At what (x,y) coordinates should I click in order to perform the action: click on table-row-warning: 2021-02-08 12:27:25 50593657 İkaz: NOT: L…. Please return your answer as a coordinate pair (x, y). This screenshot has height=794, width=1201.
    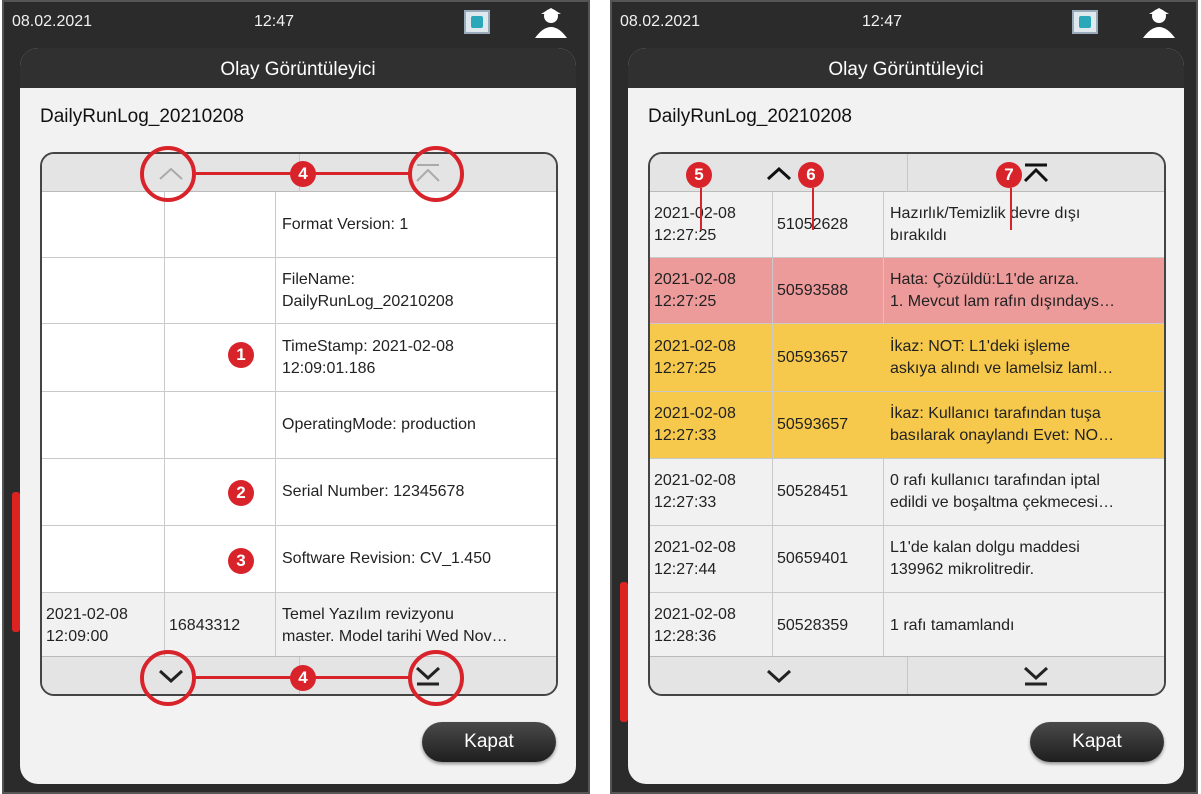
    Looking at the image, I should click on (907, 358).